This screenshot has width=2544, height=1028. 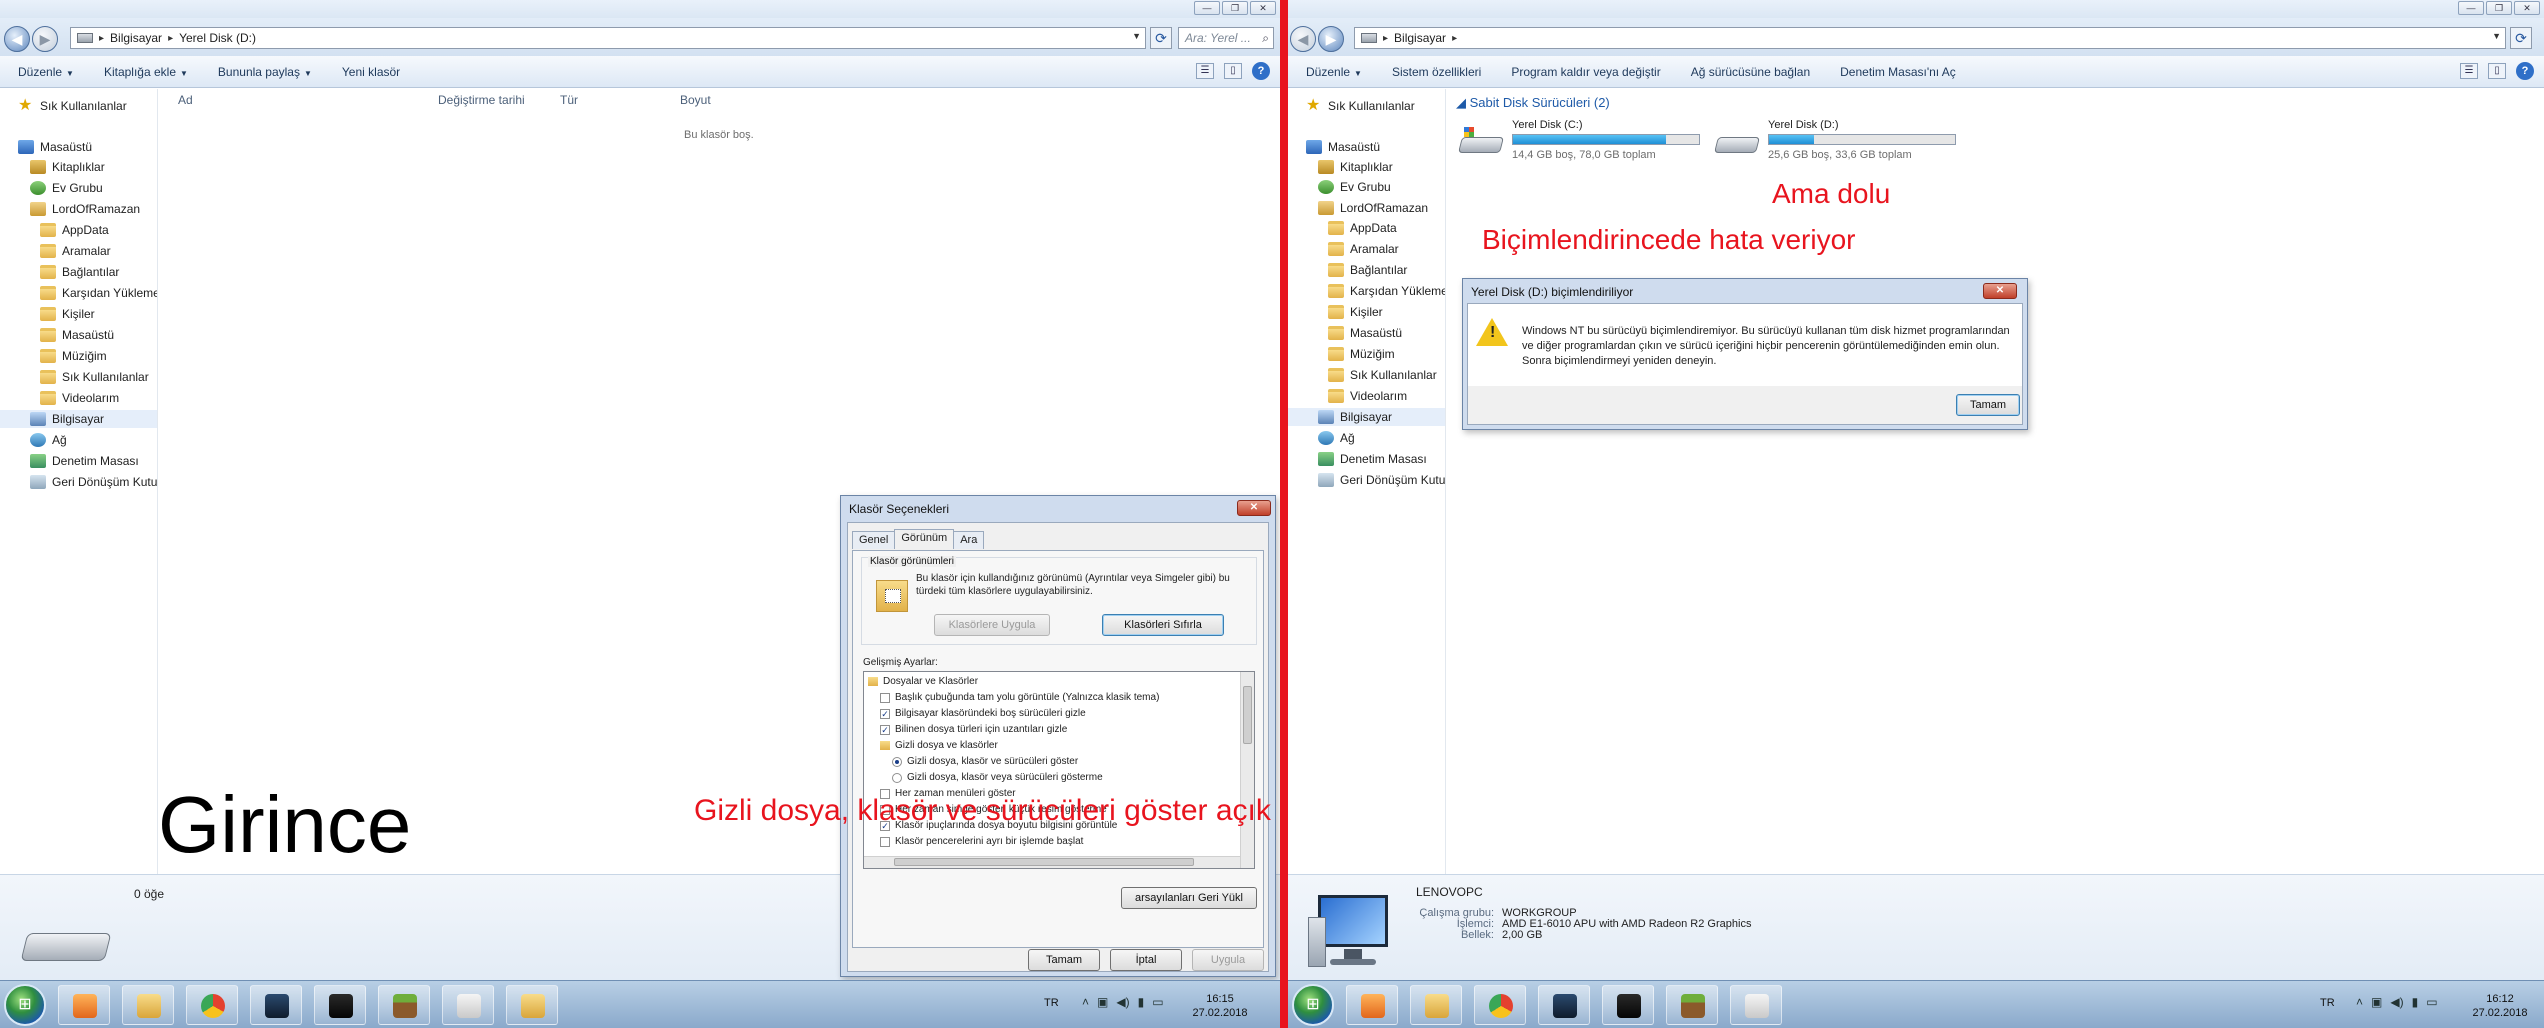 I want to click on setting-row: Gizli dosya ve klasörler, so click(x=939, y=745).